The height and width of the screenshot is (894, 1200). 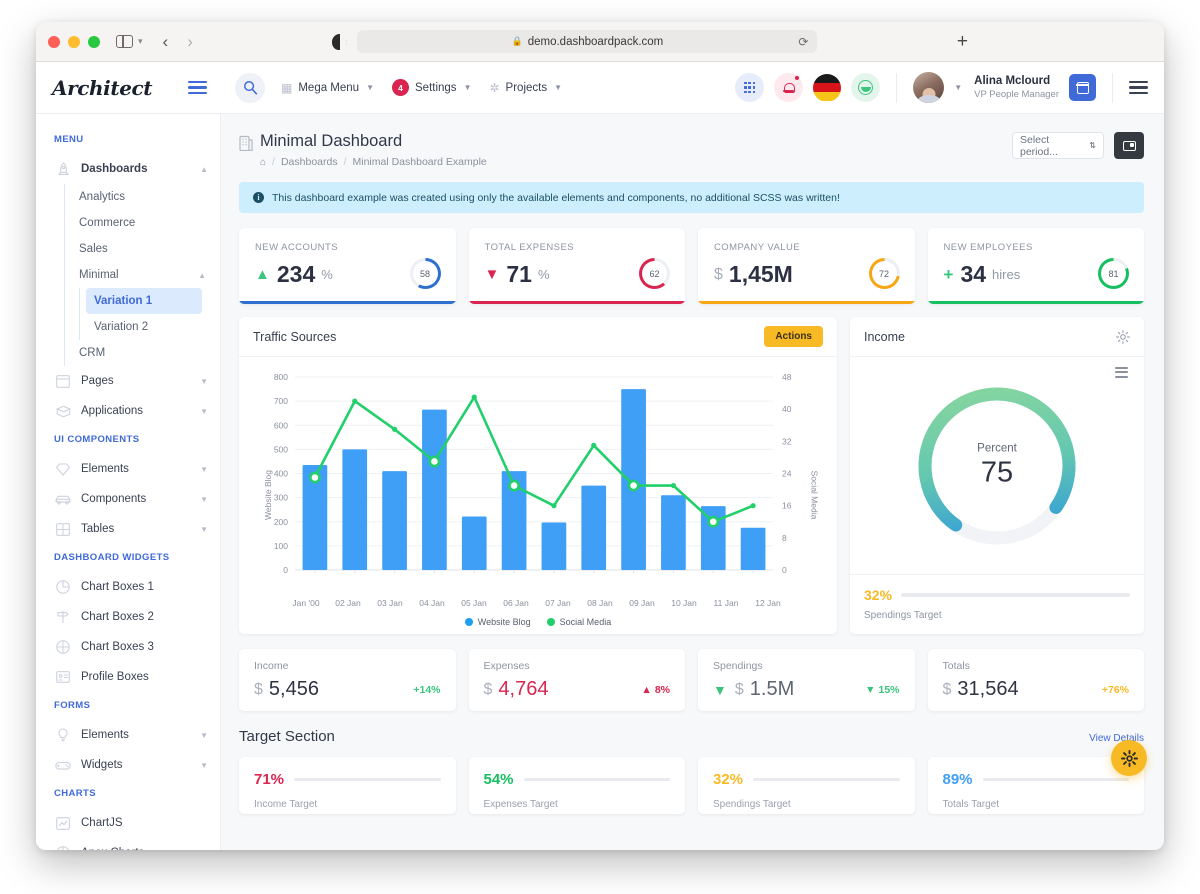 What do you see at coordinates (1113, 273) in the screenshot?
I see `kpi-ring: 81` at bounding box center [1113, 273].